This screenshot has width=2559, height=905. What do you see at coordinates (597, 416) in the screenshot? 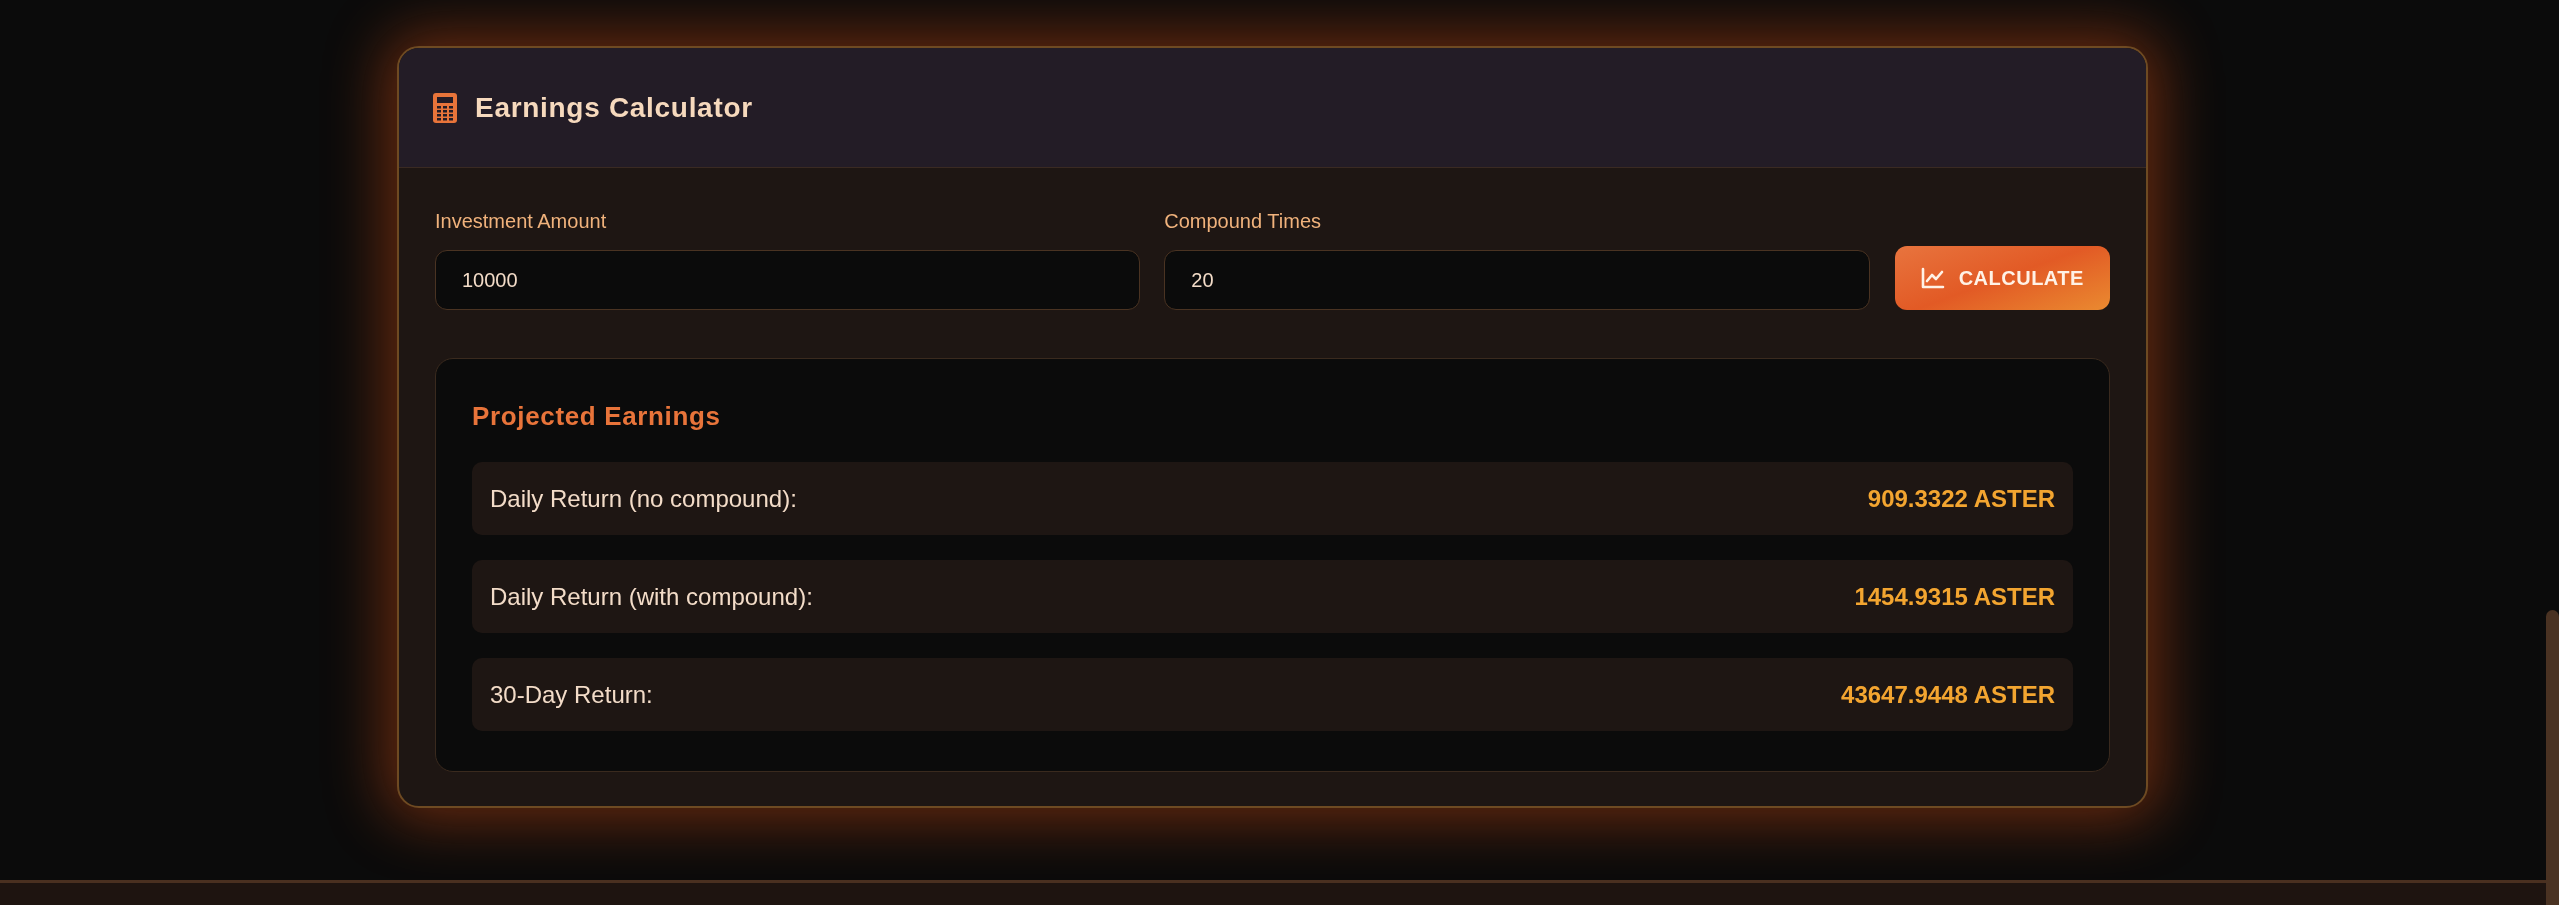
I see `results-title: Projected Earnings` at bounding box center [597, 416].